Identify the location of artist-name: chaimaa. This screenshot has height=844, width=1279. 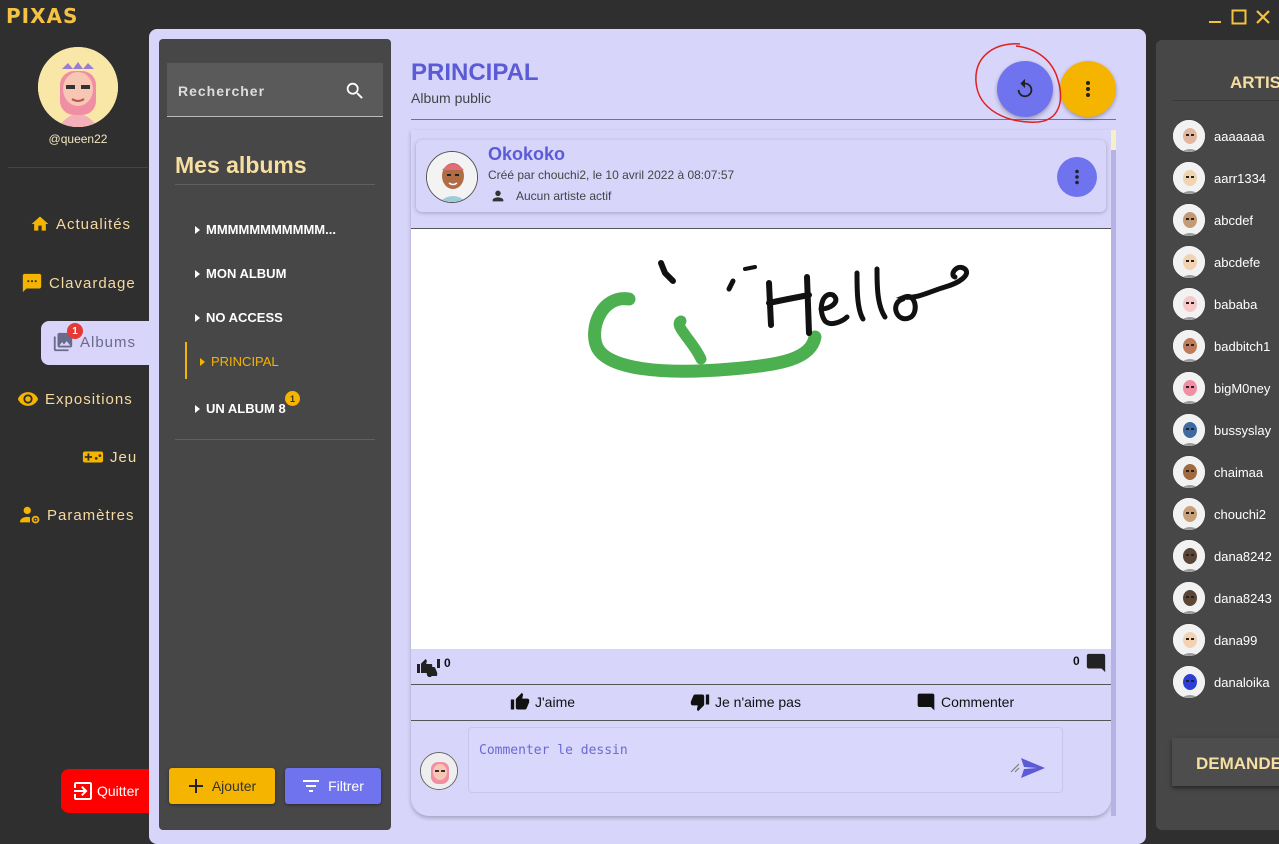
(1239, 472).